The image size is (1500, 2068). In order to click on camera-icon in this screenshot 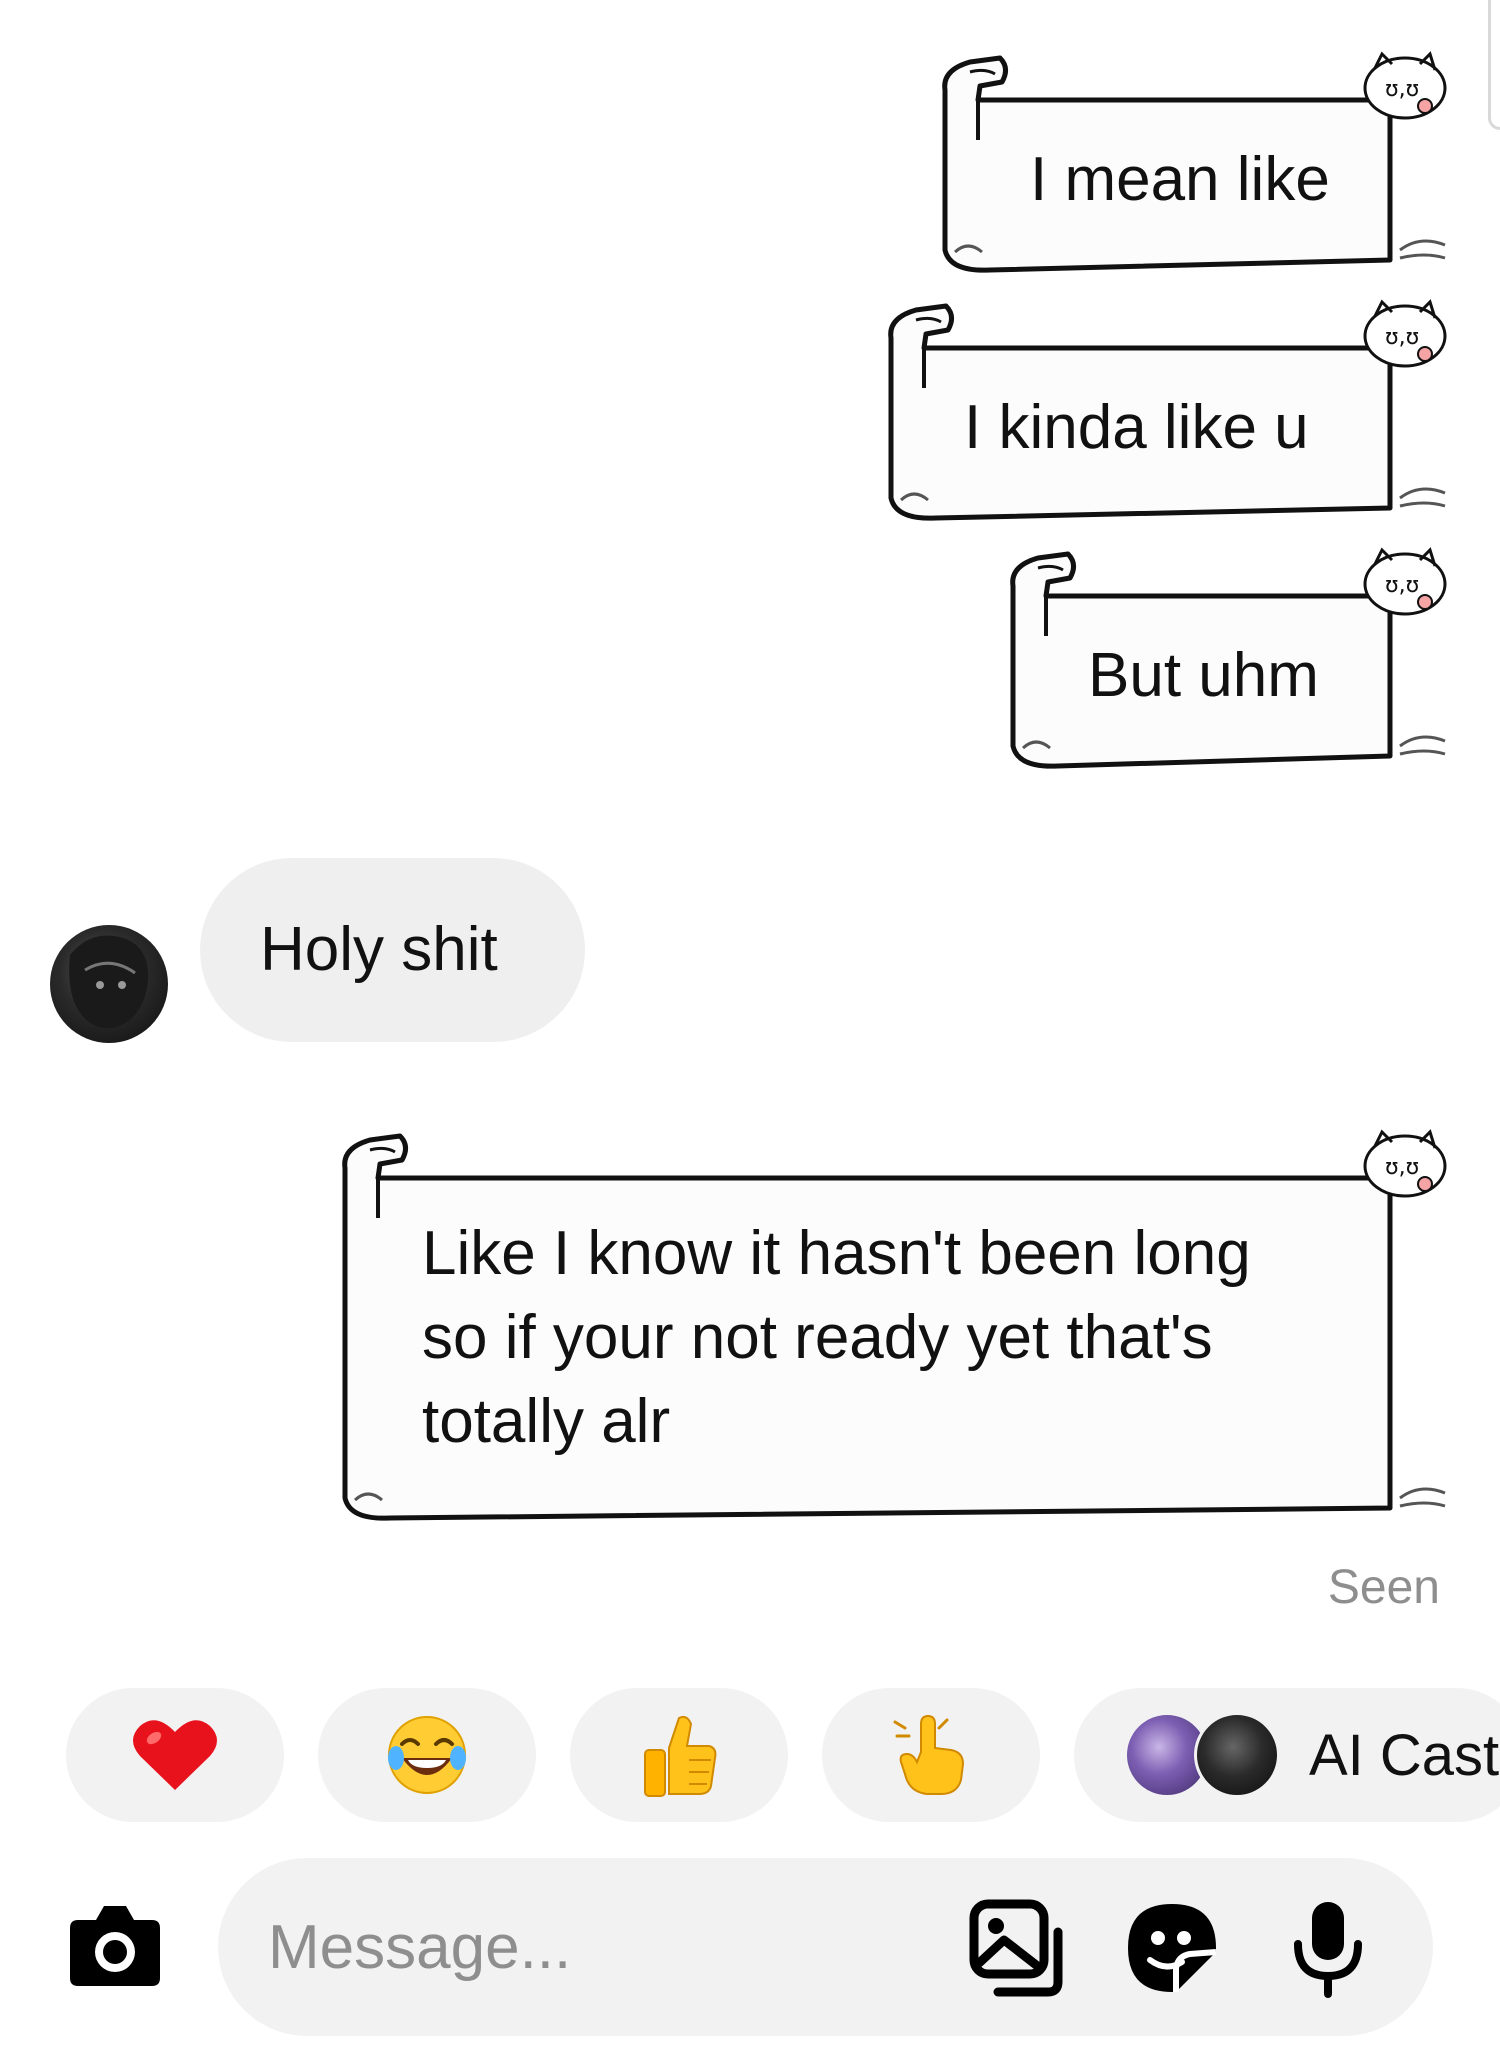, I will do `click(115, 1946)`.